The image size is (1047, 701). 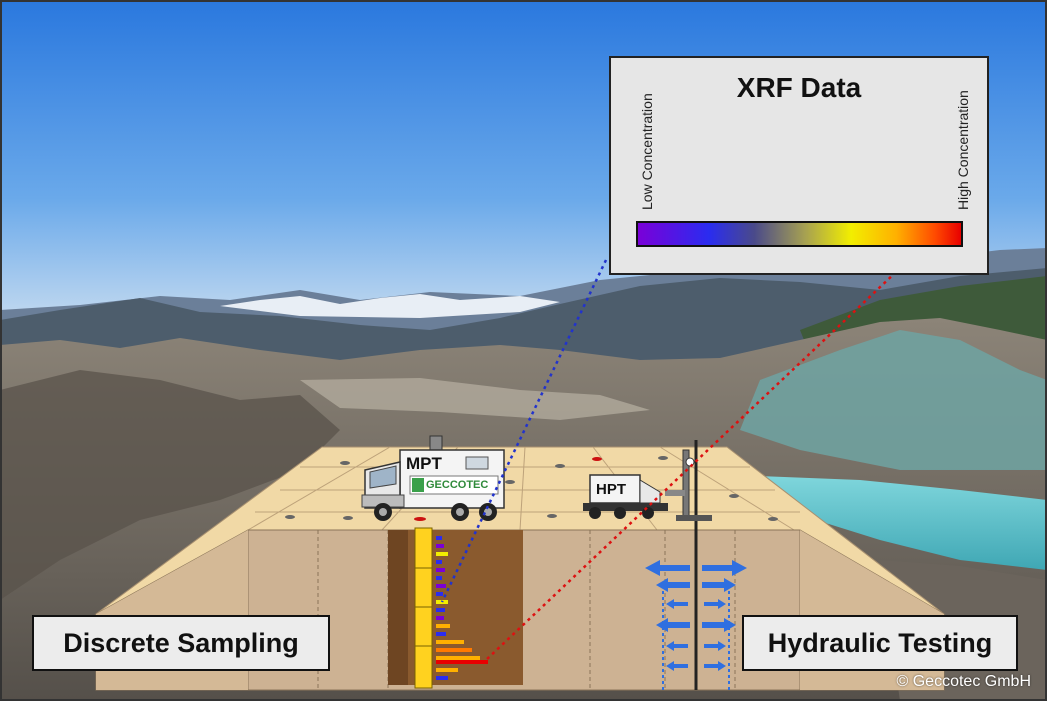 I want to click on mpt-label: MPT, so click(x=424, y=463).